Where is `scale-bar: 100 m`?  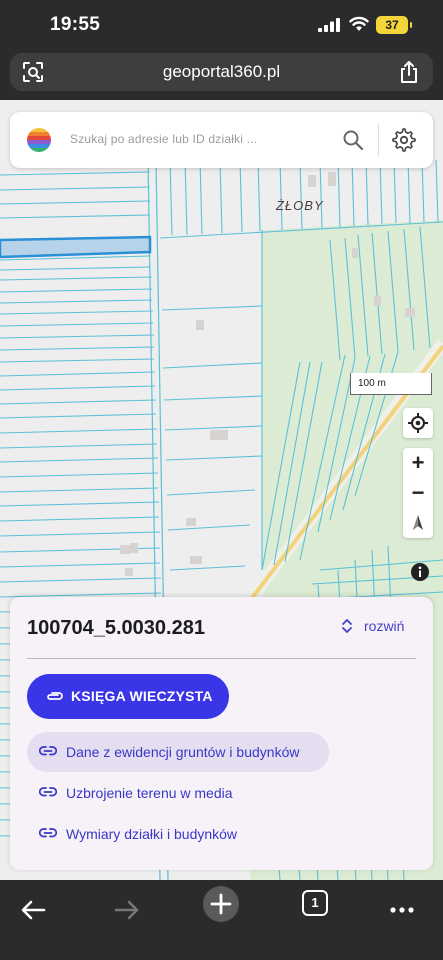
scale-bar: 100 m is located at coordinates (391, 384).